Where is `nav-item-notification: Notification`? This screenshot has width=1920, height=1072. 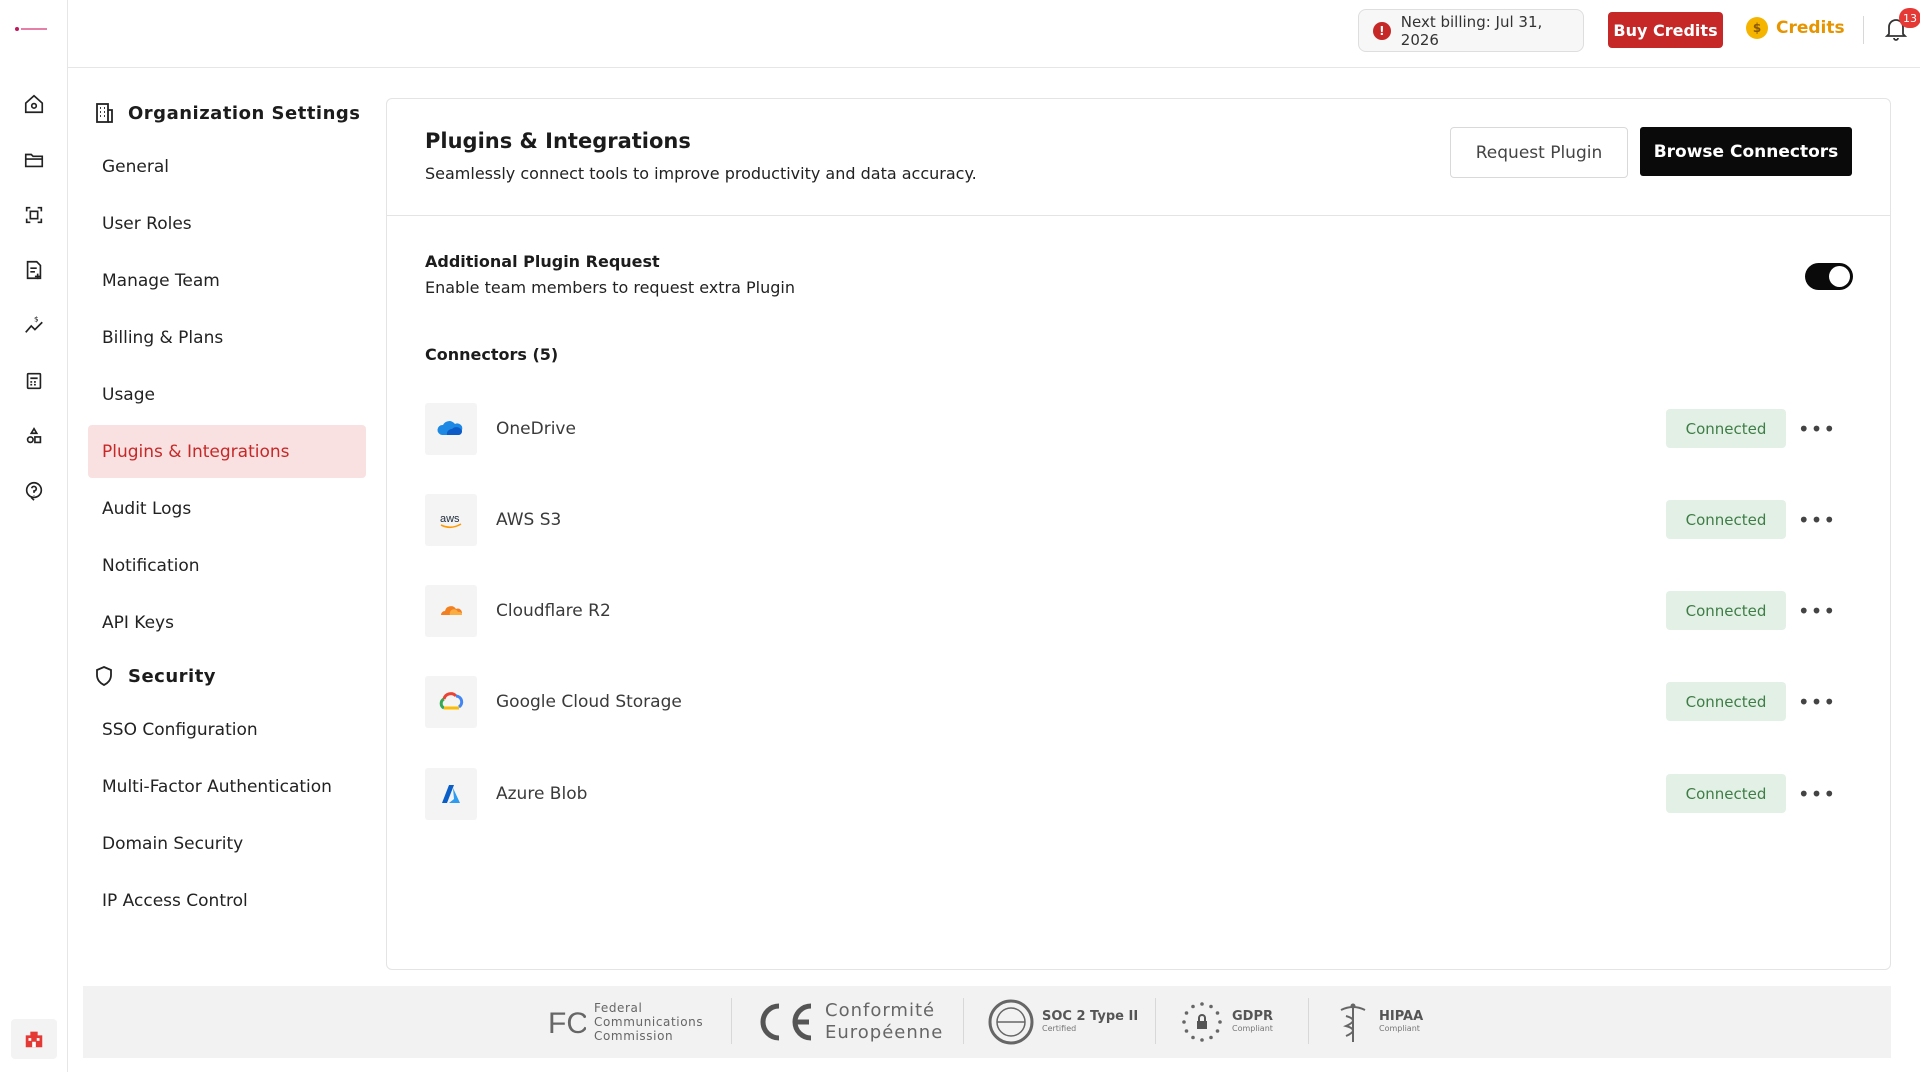 nav-item-notification: Notification is located at coordinates (227, 565).